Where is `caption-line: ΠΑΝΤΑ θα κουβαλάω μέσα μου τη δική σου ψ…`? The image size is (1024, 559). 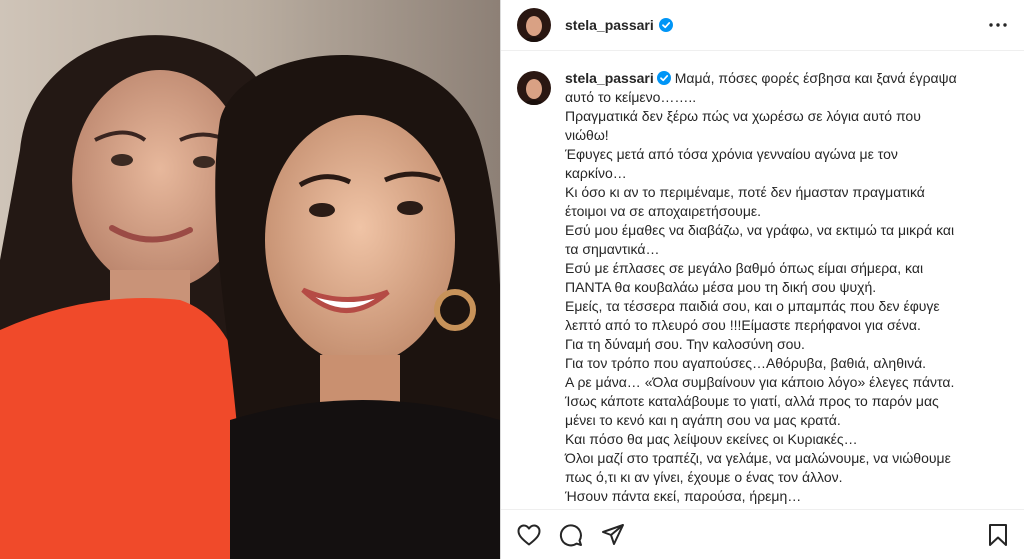
caption-line: ΠΑΝΤΑ θα κουβαλάω μέσα μου τη δική σου ψ… is located at coordinates (721, 287).